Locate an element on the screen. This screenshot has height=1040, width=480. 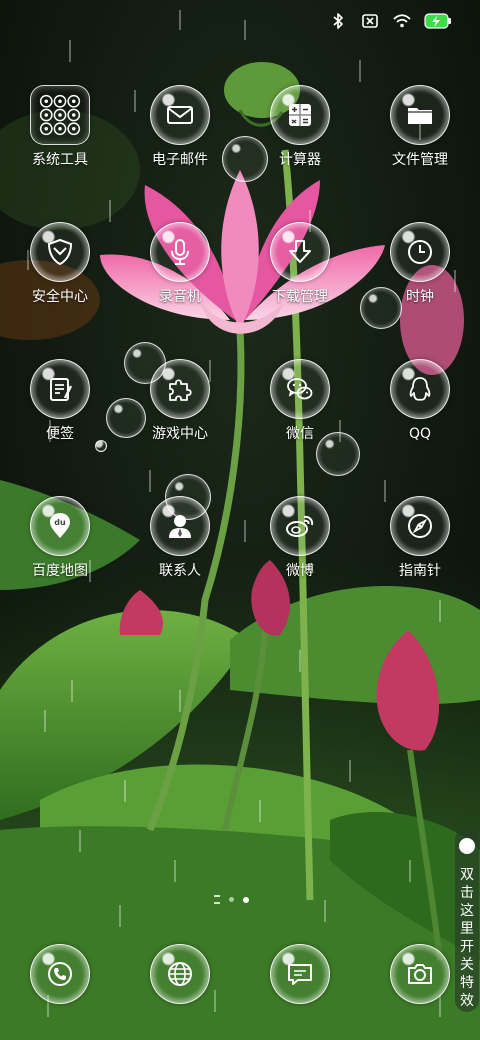
compass-icon is located at coordinates (420, 526).